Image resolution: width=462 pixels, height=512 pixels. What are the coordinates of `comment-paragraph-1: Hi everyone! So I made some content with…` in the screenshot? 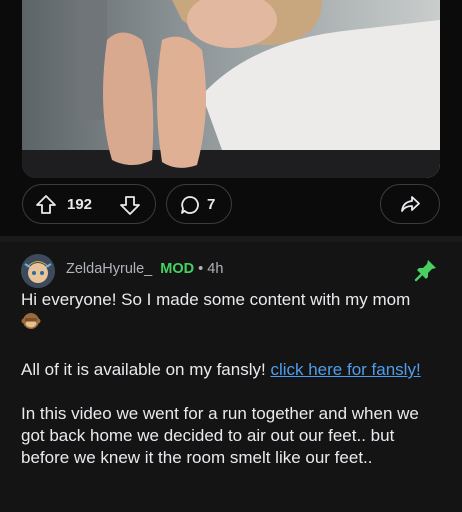 It's located at (233, 313).